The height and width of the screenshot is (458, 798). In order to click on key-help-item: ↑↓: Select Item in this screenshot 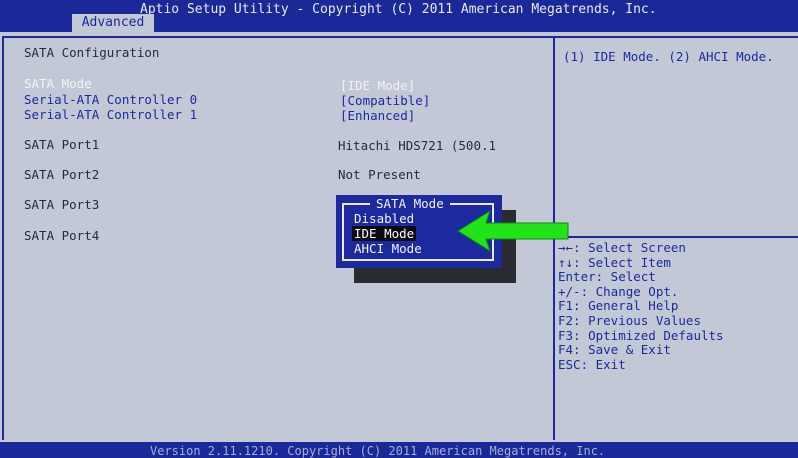, I will do `click(614, 262)`.